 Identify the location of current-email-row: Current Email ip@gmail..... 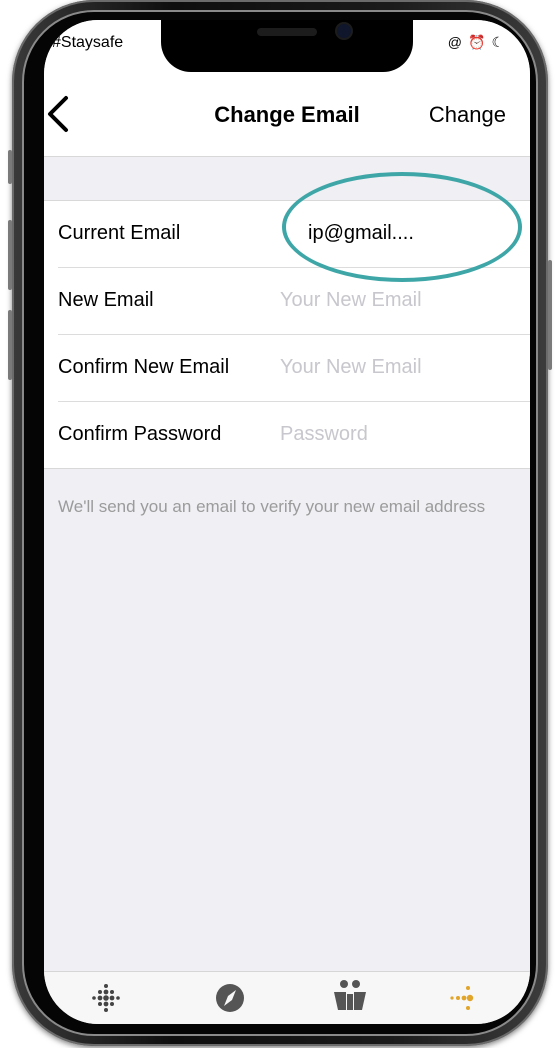
(294, 234).